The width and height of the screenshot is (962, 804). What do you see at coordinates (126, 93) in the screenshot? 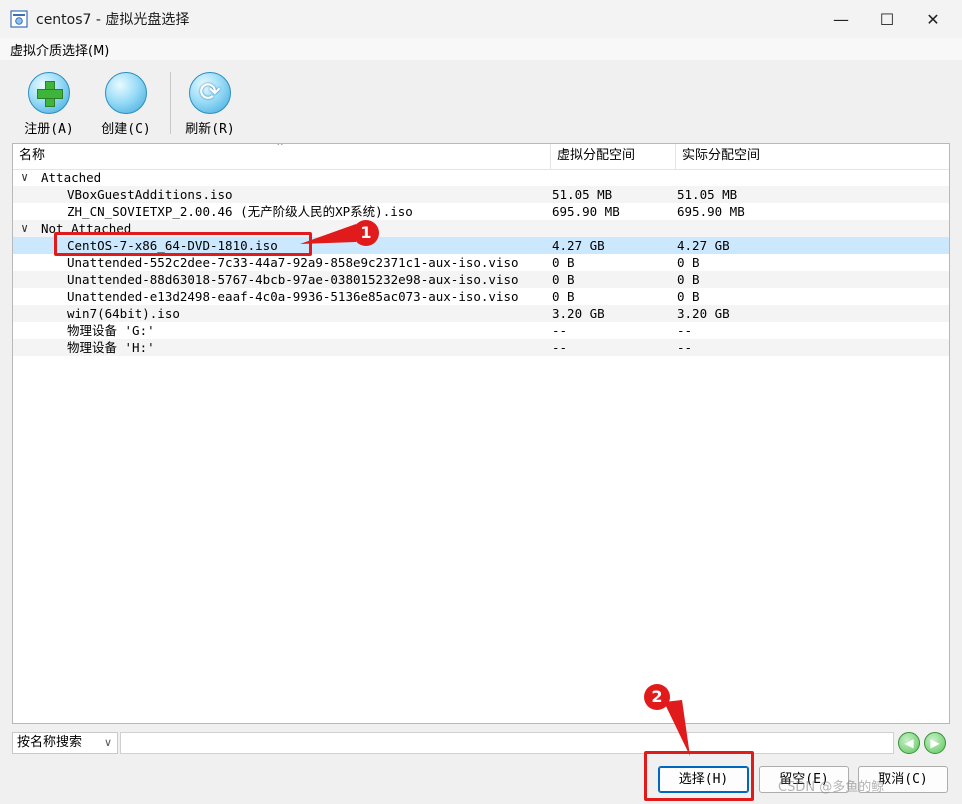
I see `create-disc-icon` at bounding box center [126, 93].